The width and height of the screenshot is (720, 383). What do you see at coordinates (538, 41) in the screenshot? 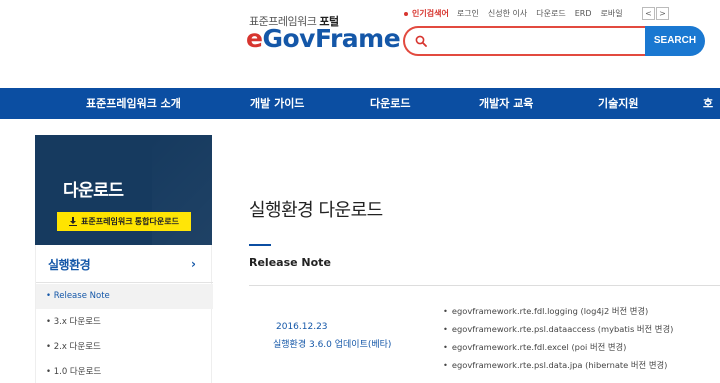
I see `search-input` at bounding box center [538, 41].